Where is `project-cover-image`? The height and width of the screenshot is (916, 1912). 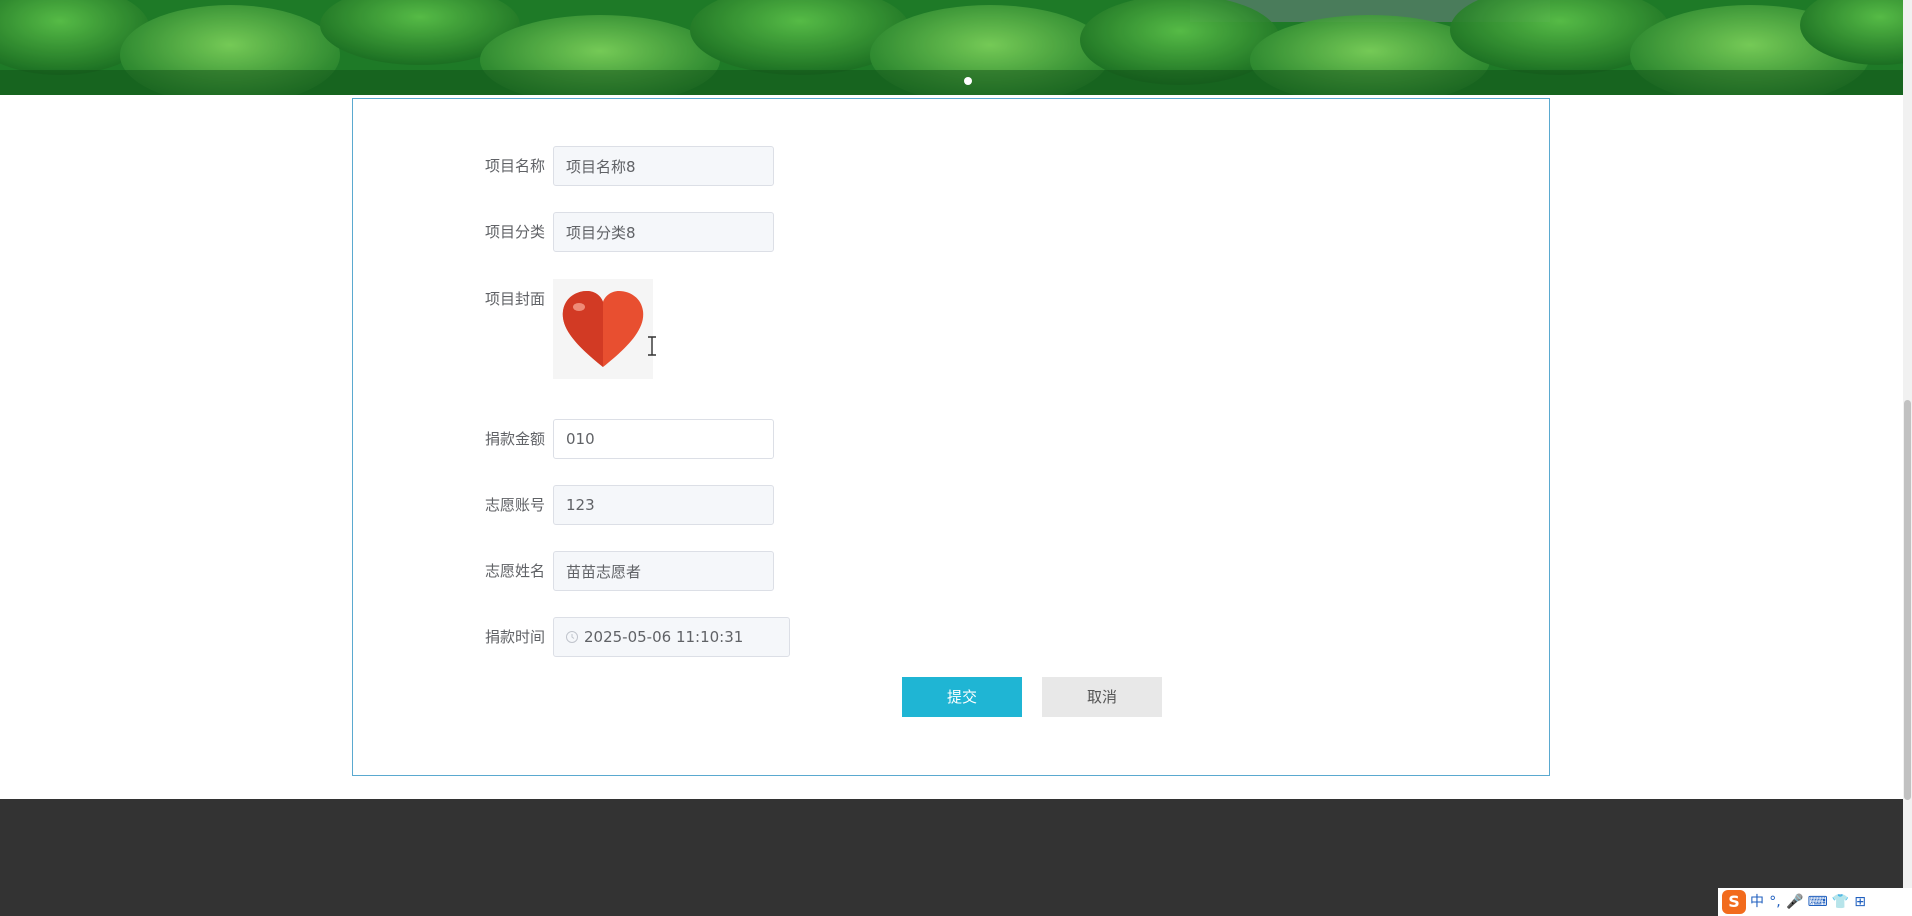
project-cover-image is located at coordinates (603, 329).